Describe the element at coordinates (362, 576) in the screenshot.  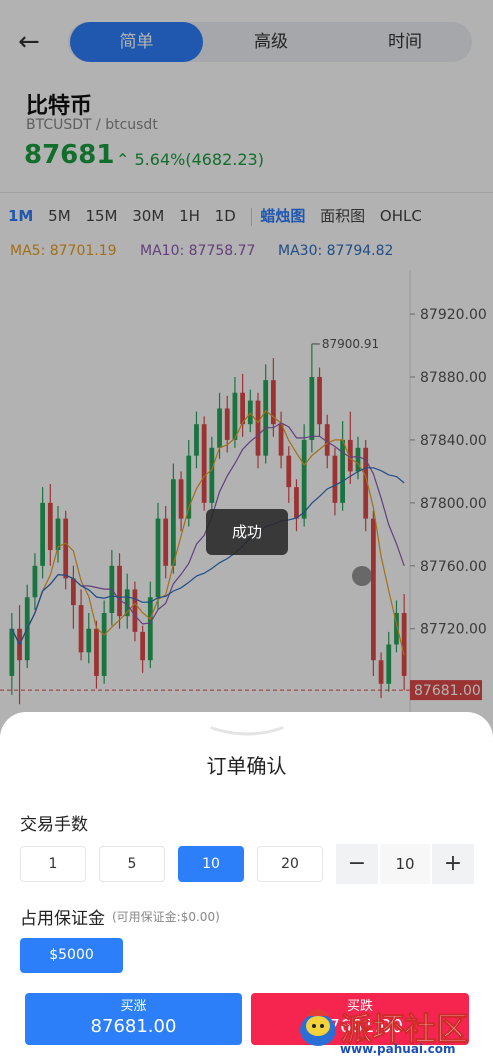
I see `floating-dot` at that location.